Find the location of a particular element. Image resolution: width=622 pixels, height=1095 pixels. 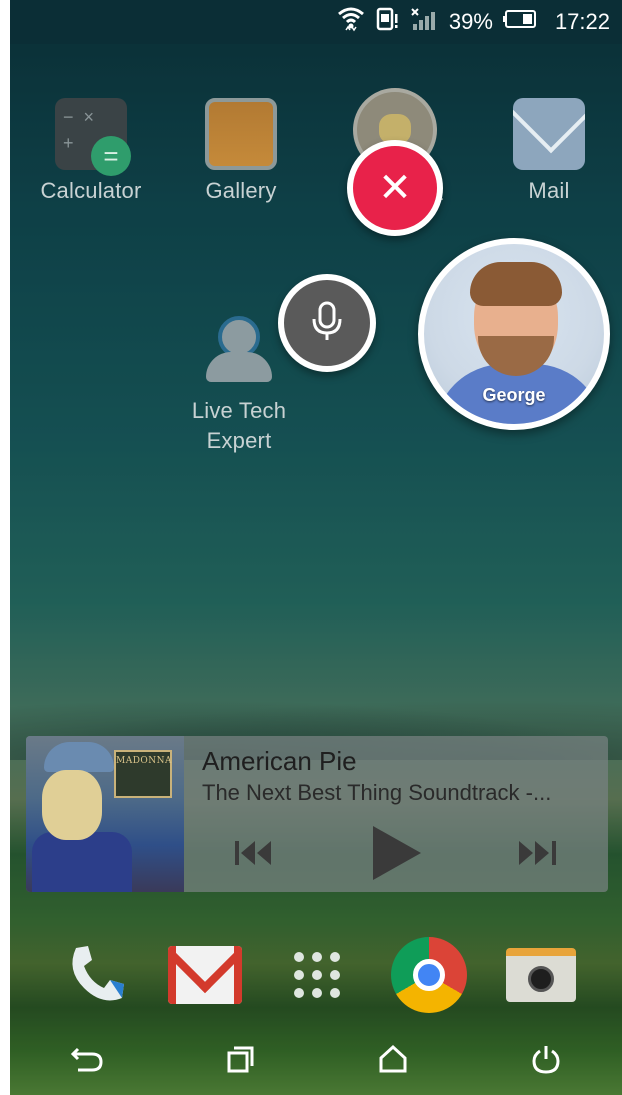

power-button is located at coordinates (546, 1059).